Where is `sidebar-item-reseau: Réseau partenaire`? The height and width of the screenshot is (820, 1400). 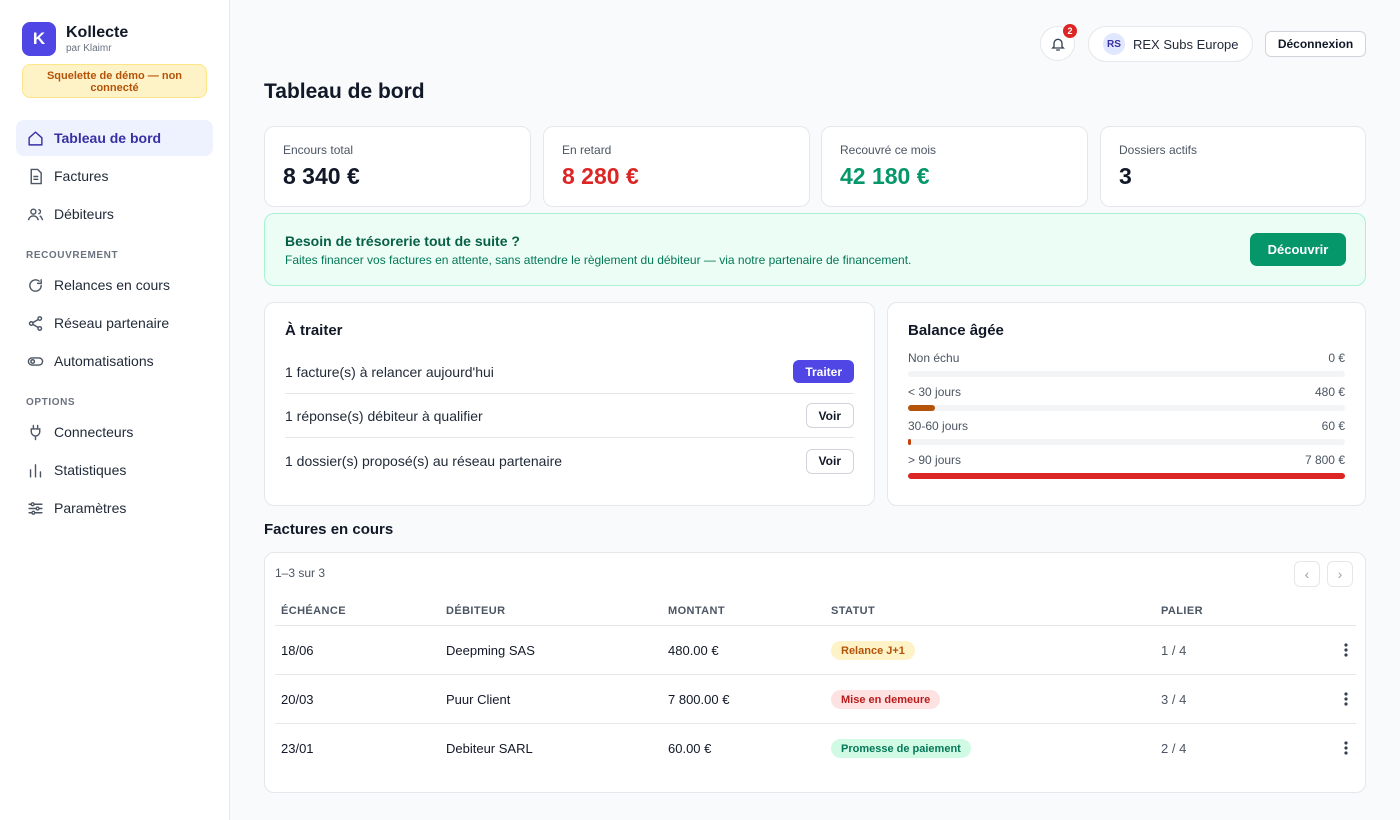 sidebar-item-reseau: Réseau partenaire is located at coordinates (114, 323).